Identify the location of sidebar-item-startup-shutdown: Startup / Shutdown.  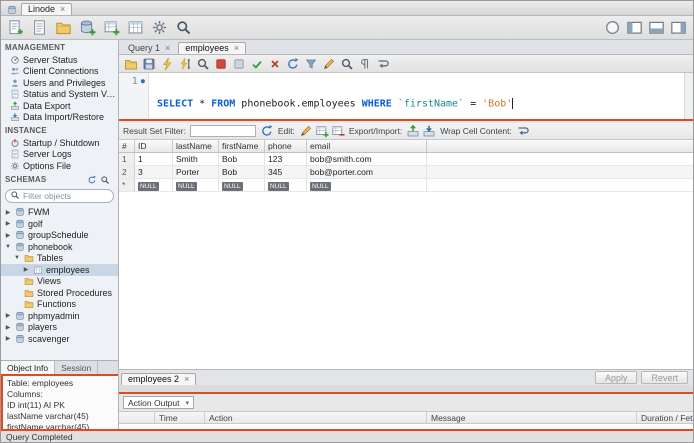
(59, 143).